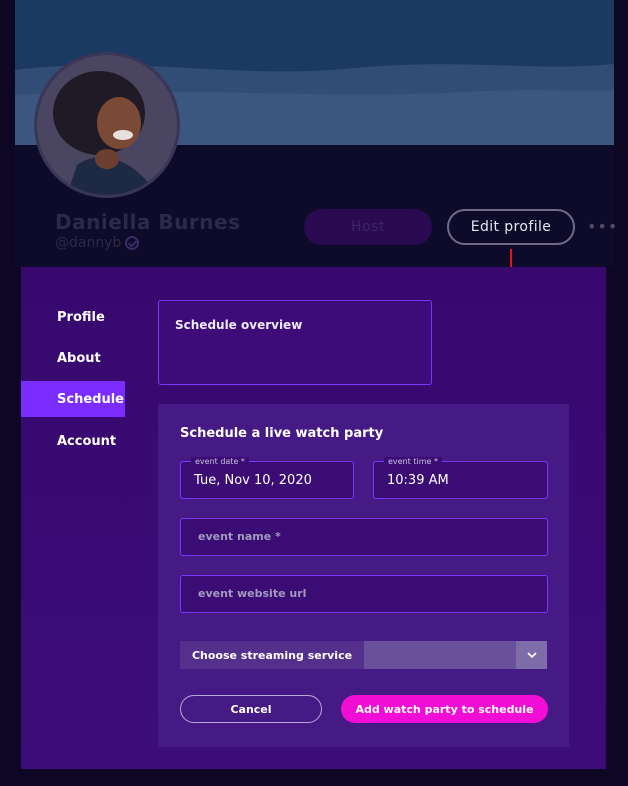 This screenshot has height=786, width=628. Describe the element at coordinates (252, 593) in the screenshot. I see `event-url-placeholder: event website url` at that location.